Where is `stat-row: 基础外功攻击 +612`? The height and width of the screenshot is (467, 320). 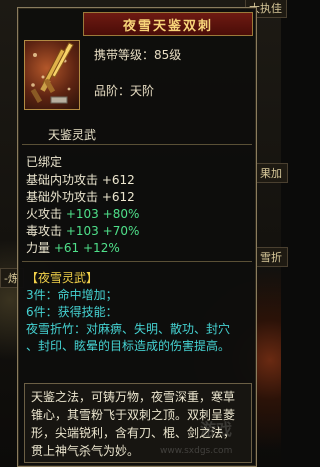 stat-row: 基础外功攻击 +612 is located at coordinates (80, 196).